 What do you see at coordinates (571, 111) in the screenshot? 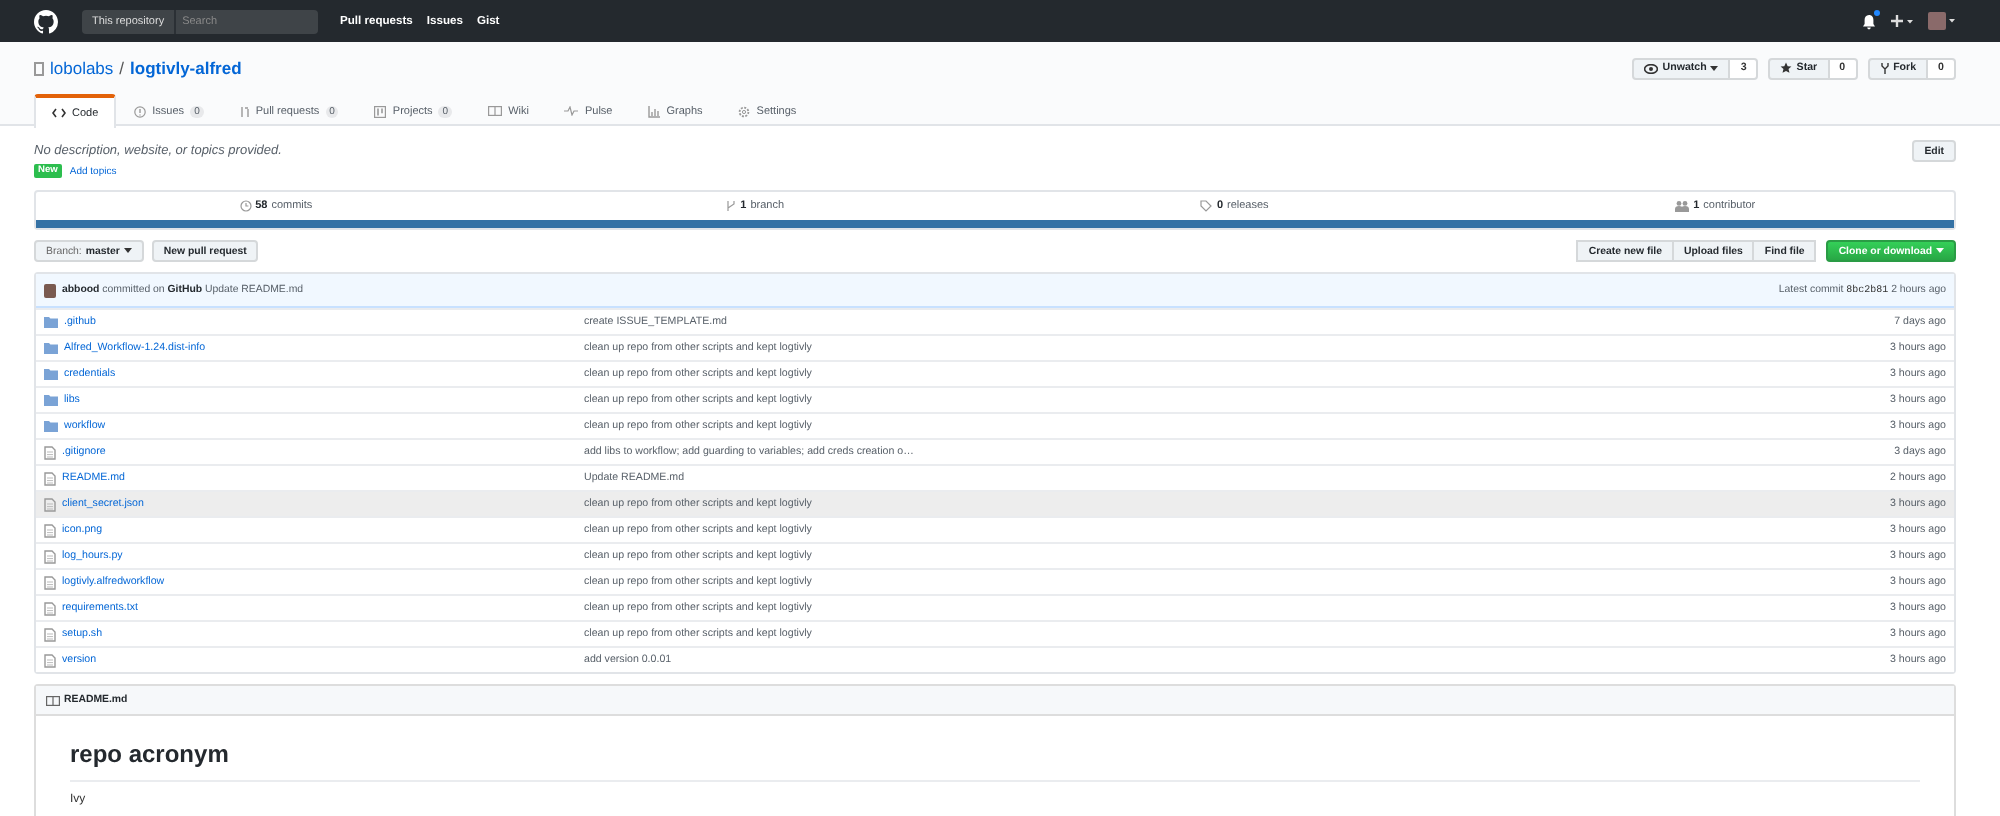
I see `pulse-icon` at bounding box center [571, 111].